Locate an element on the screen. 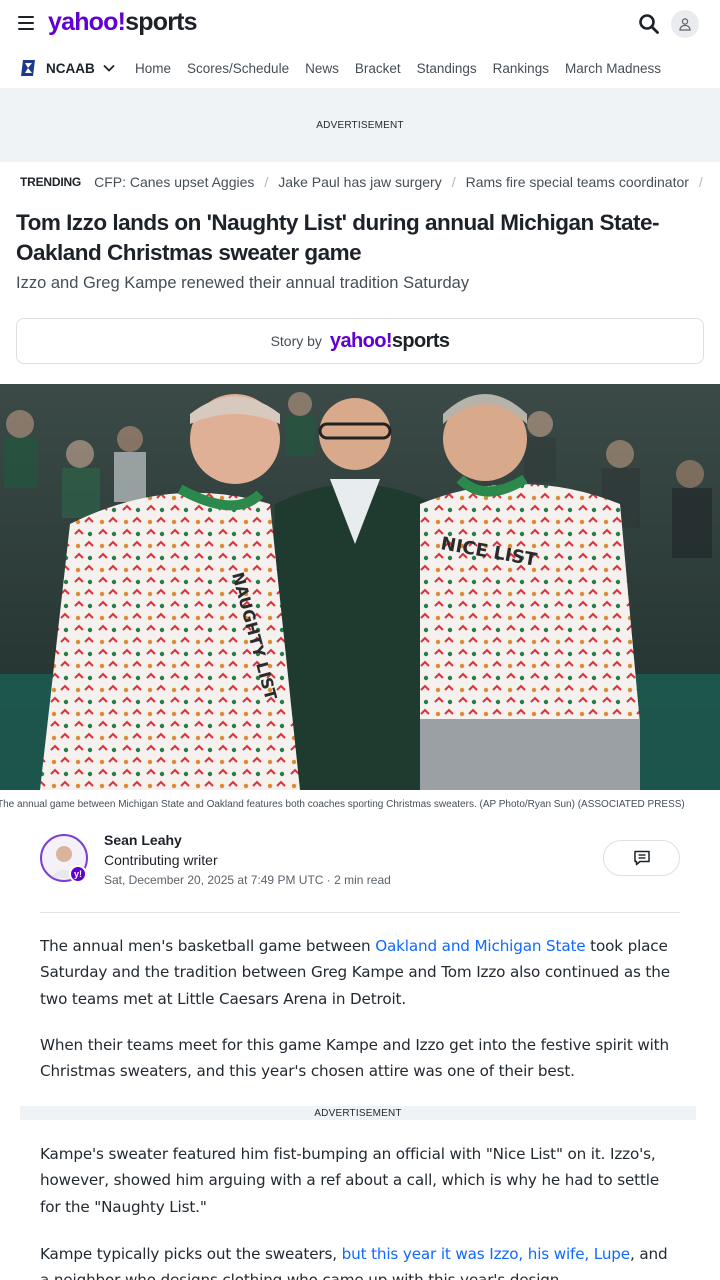 The height and width of the screenshot is (1280, 720). nav-item-scores-schedule: Scores/Schedule is located at coordinates (238, 68).